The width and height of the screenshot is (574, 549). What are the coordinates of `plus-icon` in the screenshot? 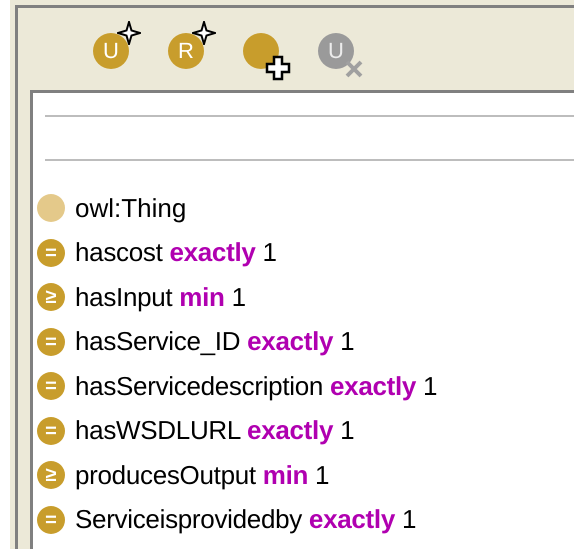 It's located at (278, 68).